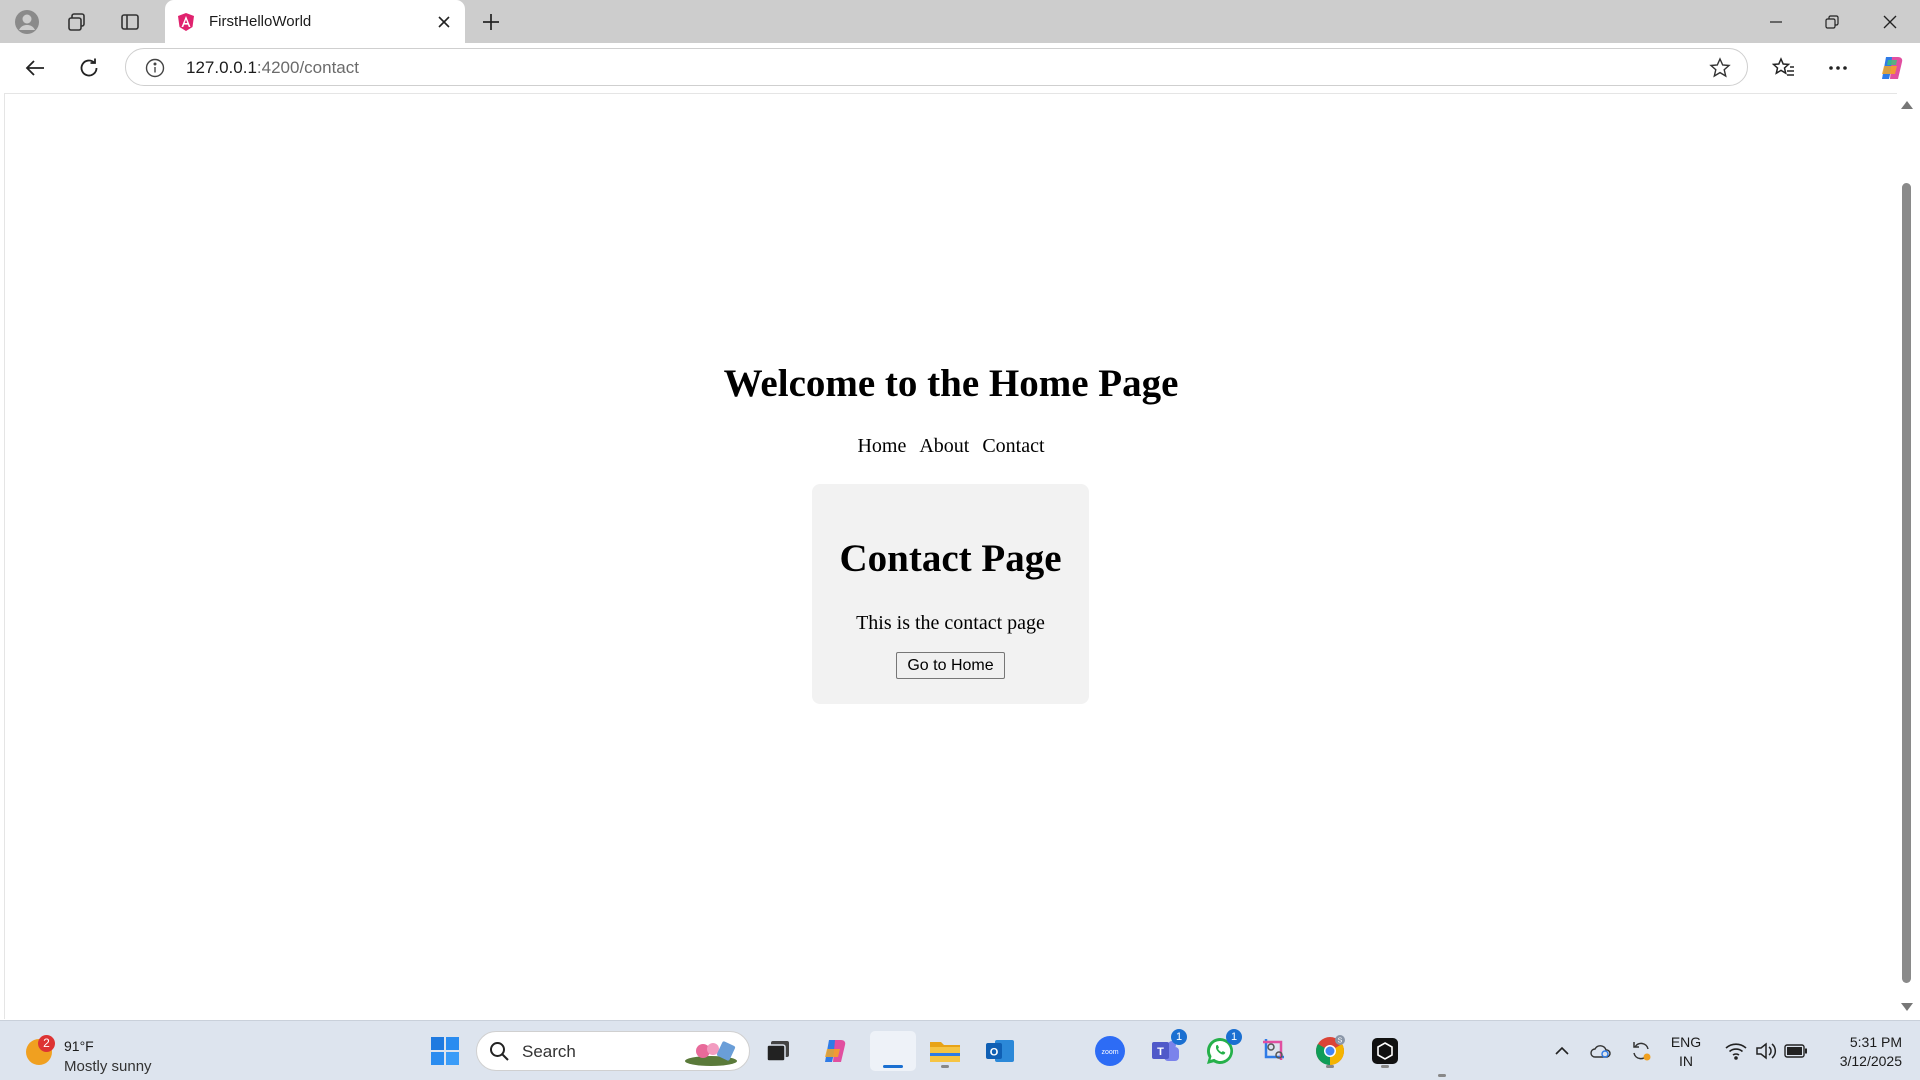 This screenshot has width=1920, height=1080. I want to click on svg-text: zoom, so click(1109, 1052).